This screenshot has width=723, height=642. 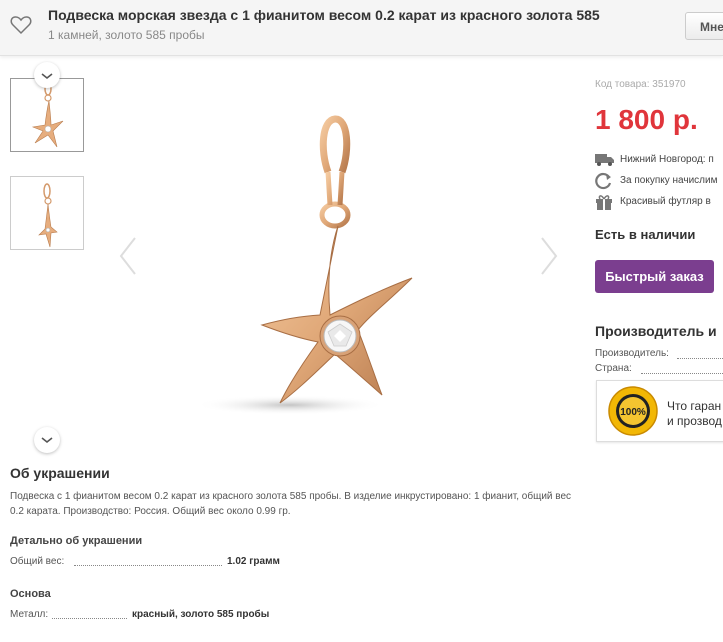 I want to click on heart-icon, so click(x=21, y=25).